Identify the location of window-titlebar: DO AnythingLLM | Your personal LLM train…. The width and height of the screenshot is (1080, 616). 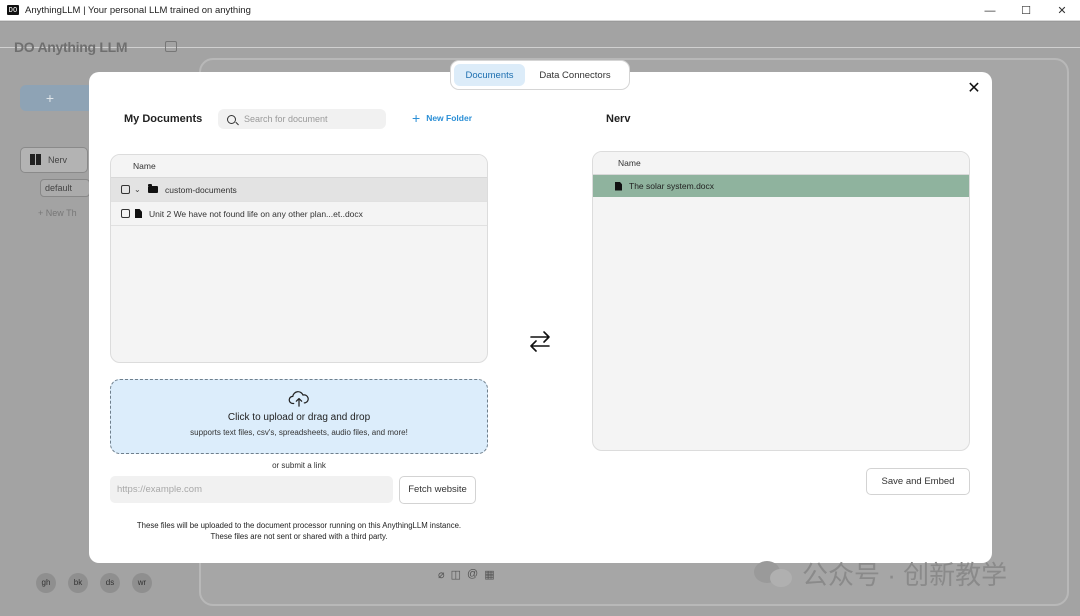
(540, 10).